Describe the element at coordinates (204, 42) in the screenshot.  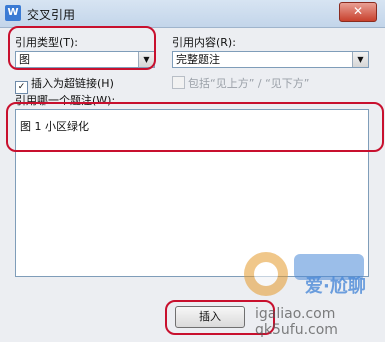
I see `reference-content-label: 引用内容(R):` at that location.